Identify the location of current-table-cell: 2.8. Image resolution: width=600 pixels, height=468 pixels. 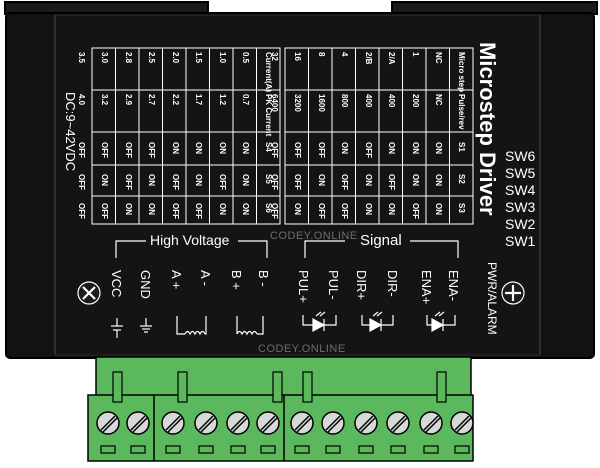
(128, 58).